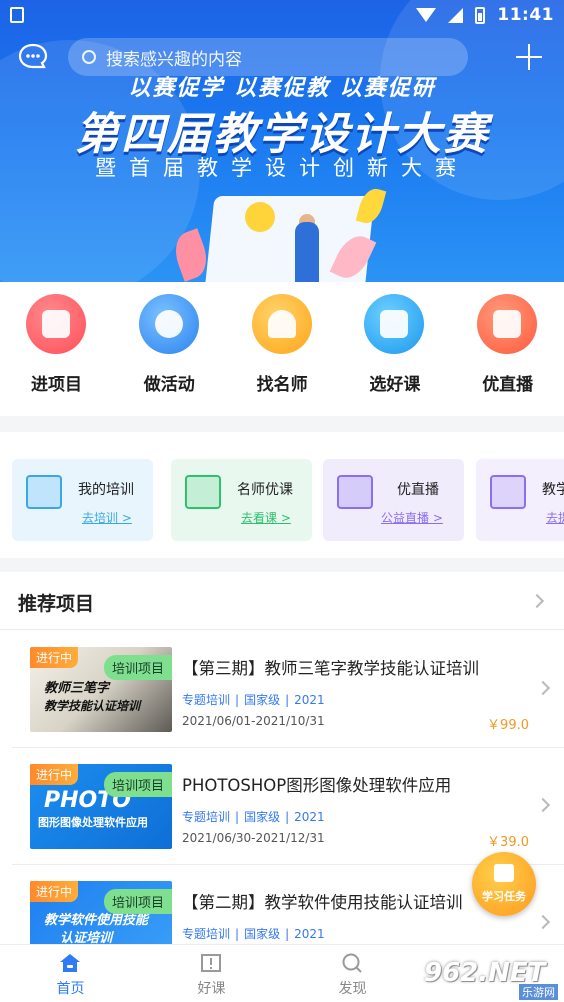 This screenshot has height=1002, width=564. Describe the element at coordinates (89, 57) in the screenshot. I see `search-icon` at that location.